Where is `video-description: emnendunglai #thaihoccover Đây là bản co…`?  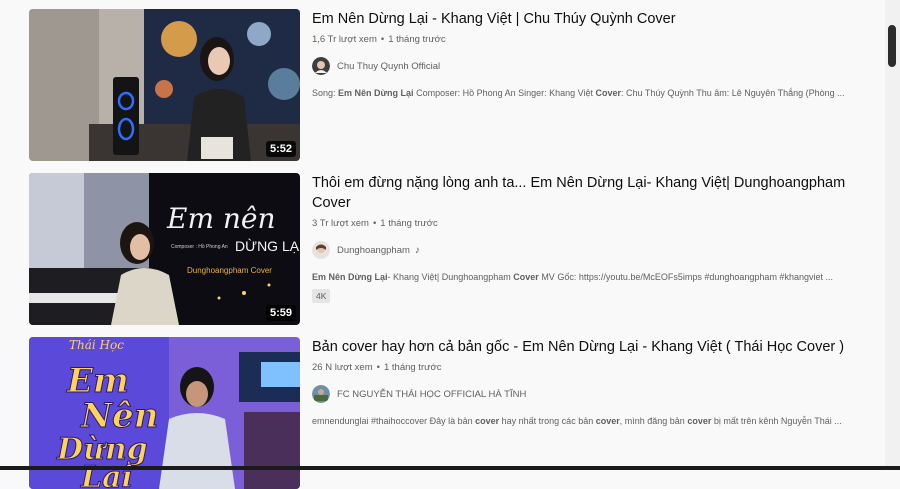 video-description: emnendunglai #thaihoccover Đây là bản co… is located at coordinates (582, 421).